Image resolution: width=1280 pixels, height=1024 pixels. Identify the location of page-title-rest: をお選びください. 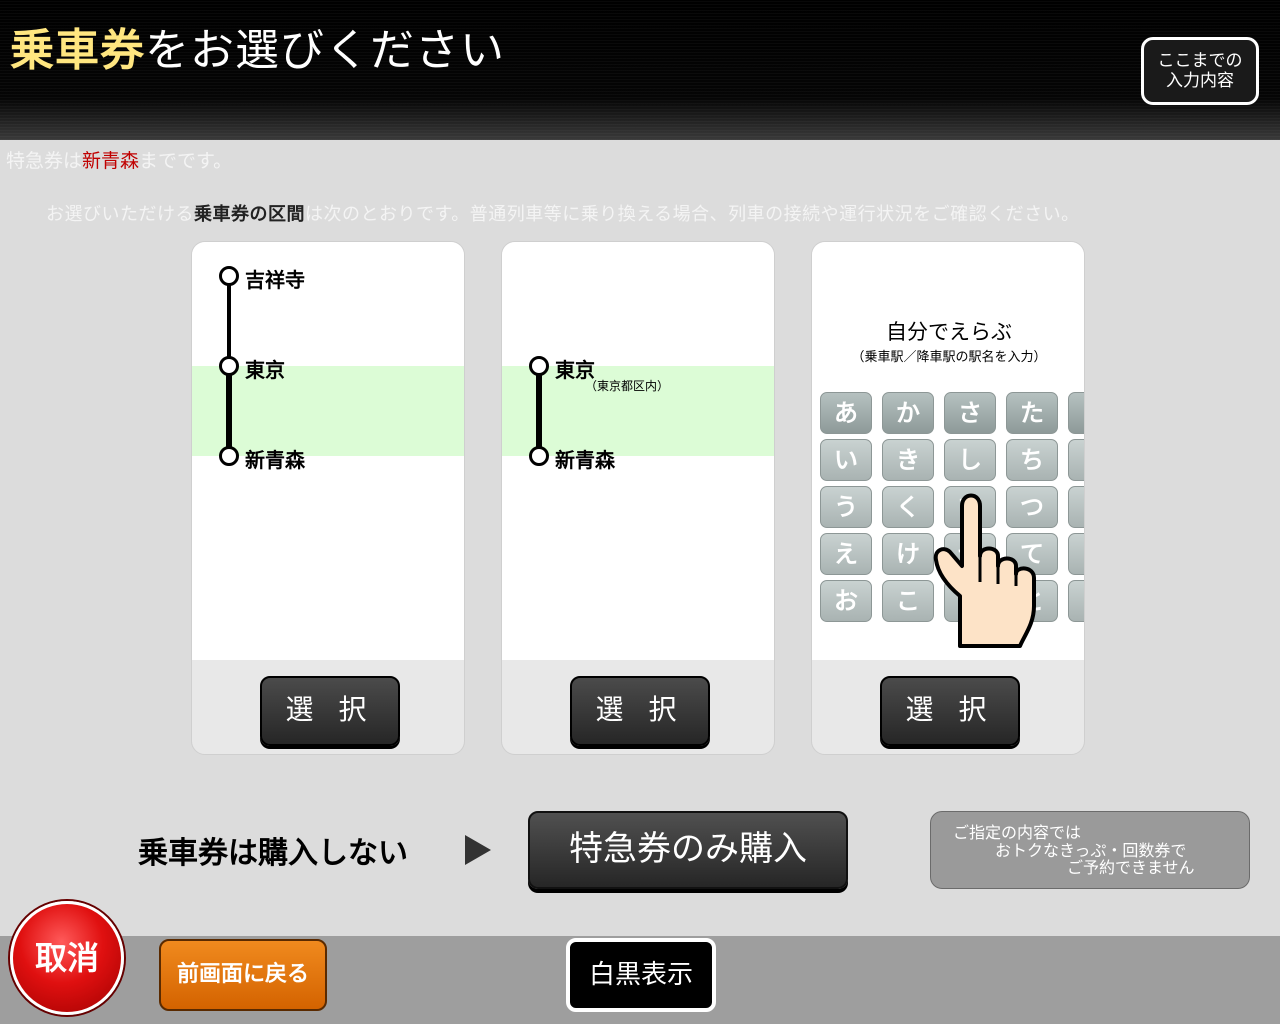
(325, 50).